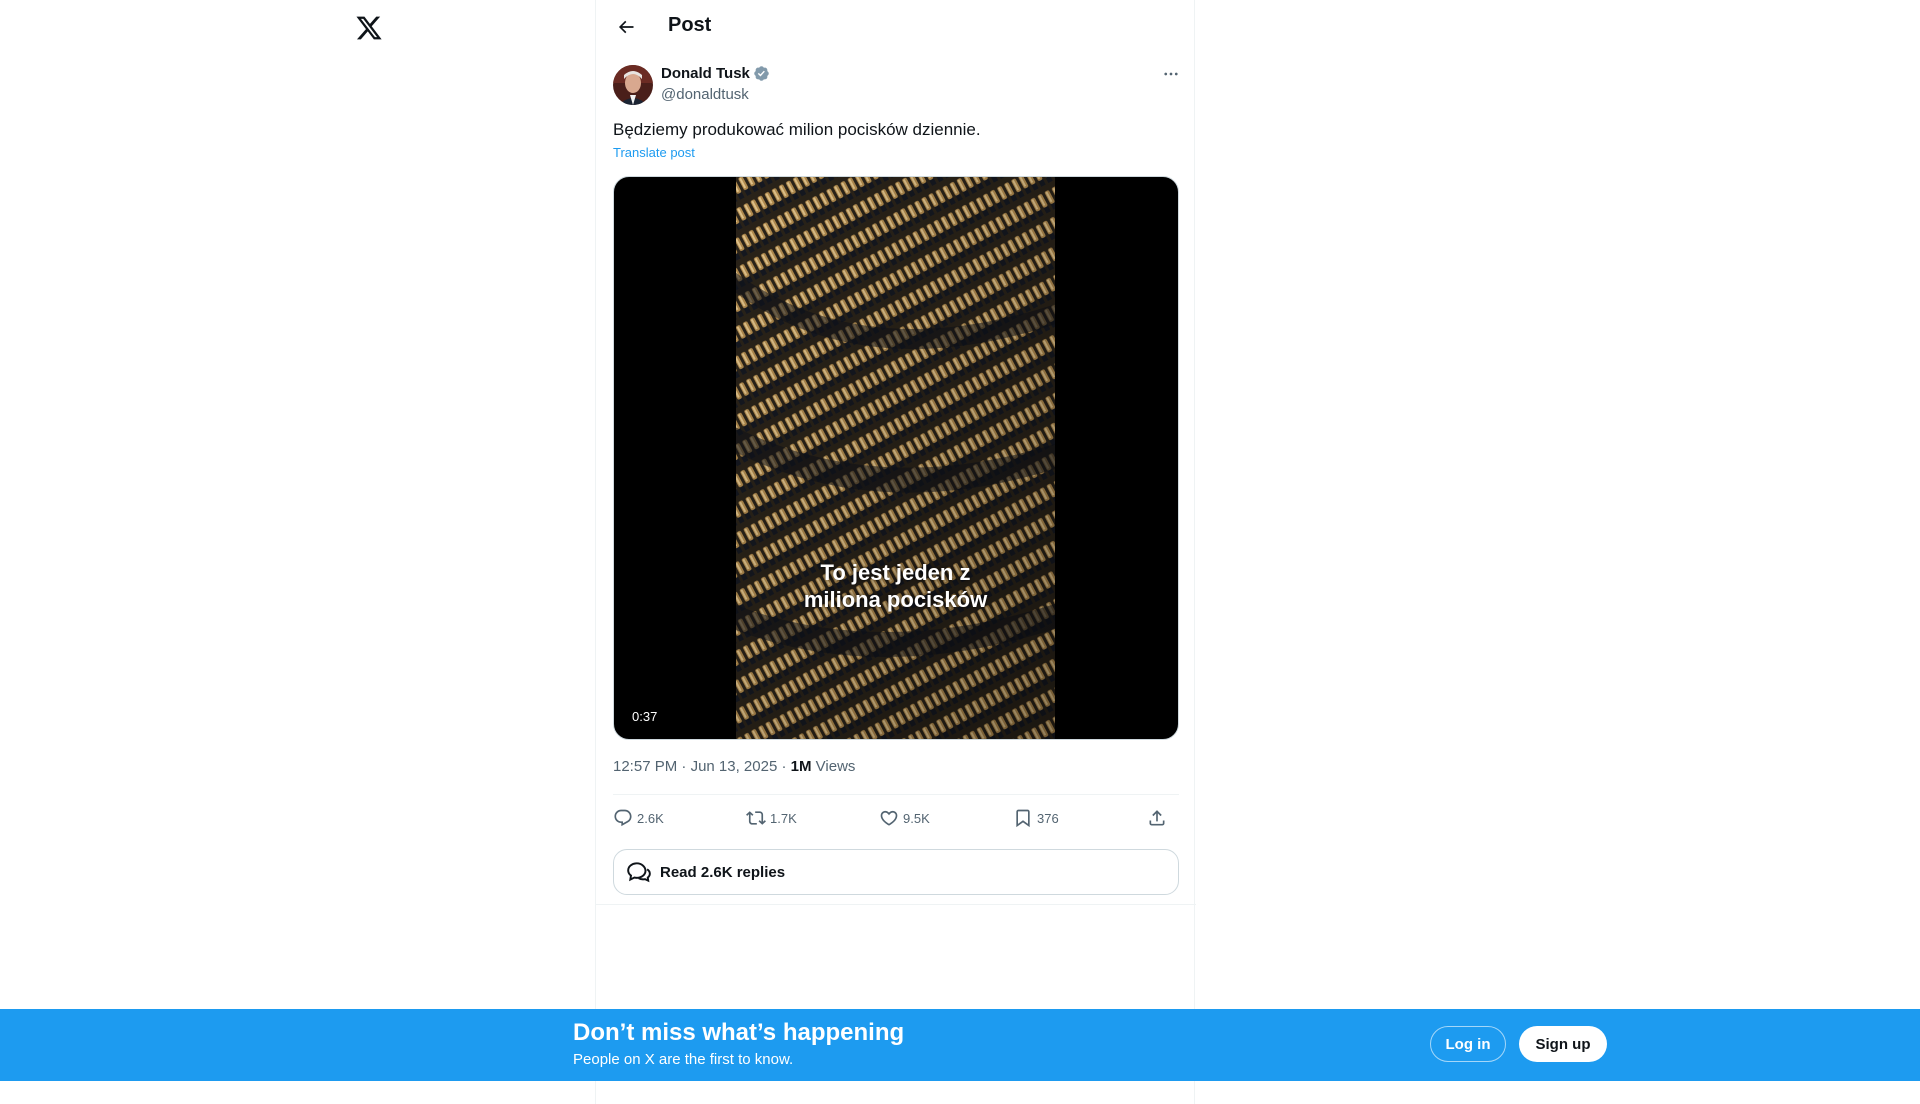 This screenshot has width=1920, height=1104. I want to click on repost-count: 1.7K, so click(783, 818).